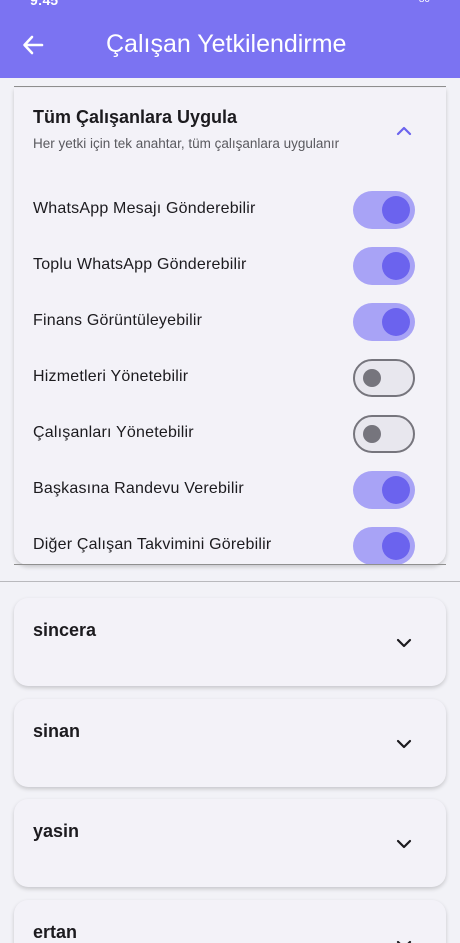  I want to click on permission-label: Çalışanları Yönetebilir, so click(113, 432).